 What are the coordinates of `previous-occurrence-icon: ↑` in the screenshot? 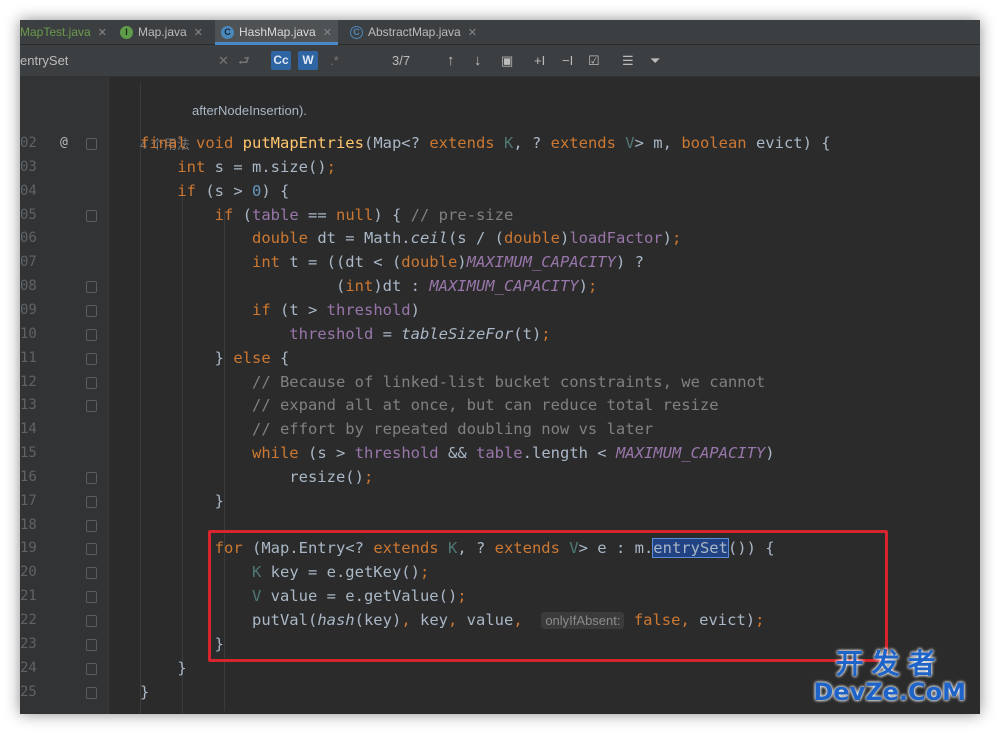 It's located at (451, 60).